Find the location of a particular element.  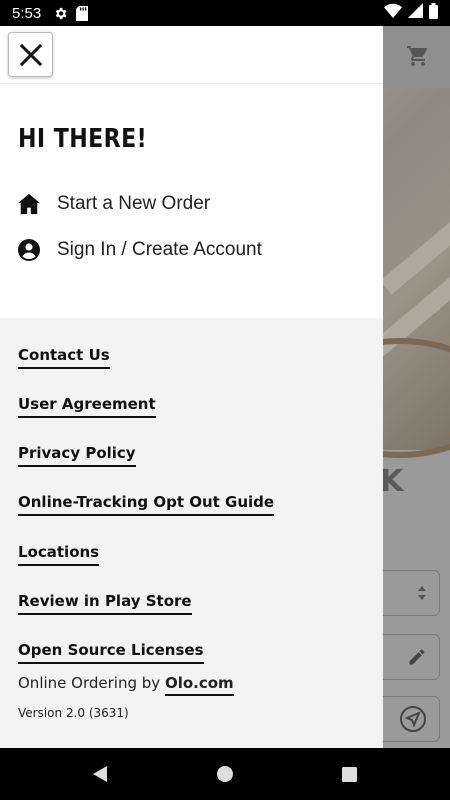

user-agreement-link: User Agreement is located at coordinates (87, 406).